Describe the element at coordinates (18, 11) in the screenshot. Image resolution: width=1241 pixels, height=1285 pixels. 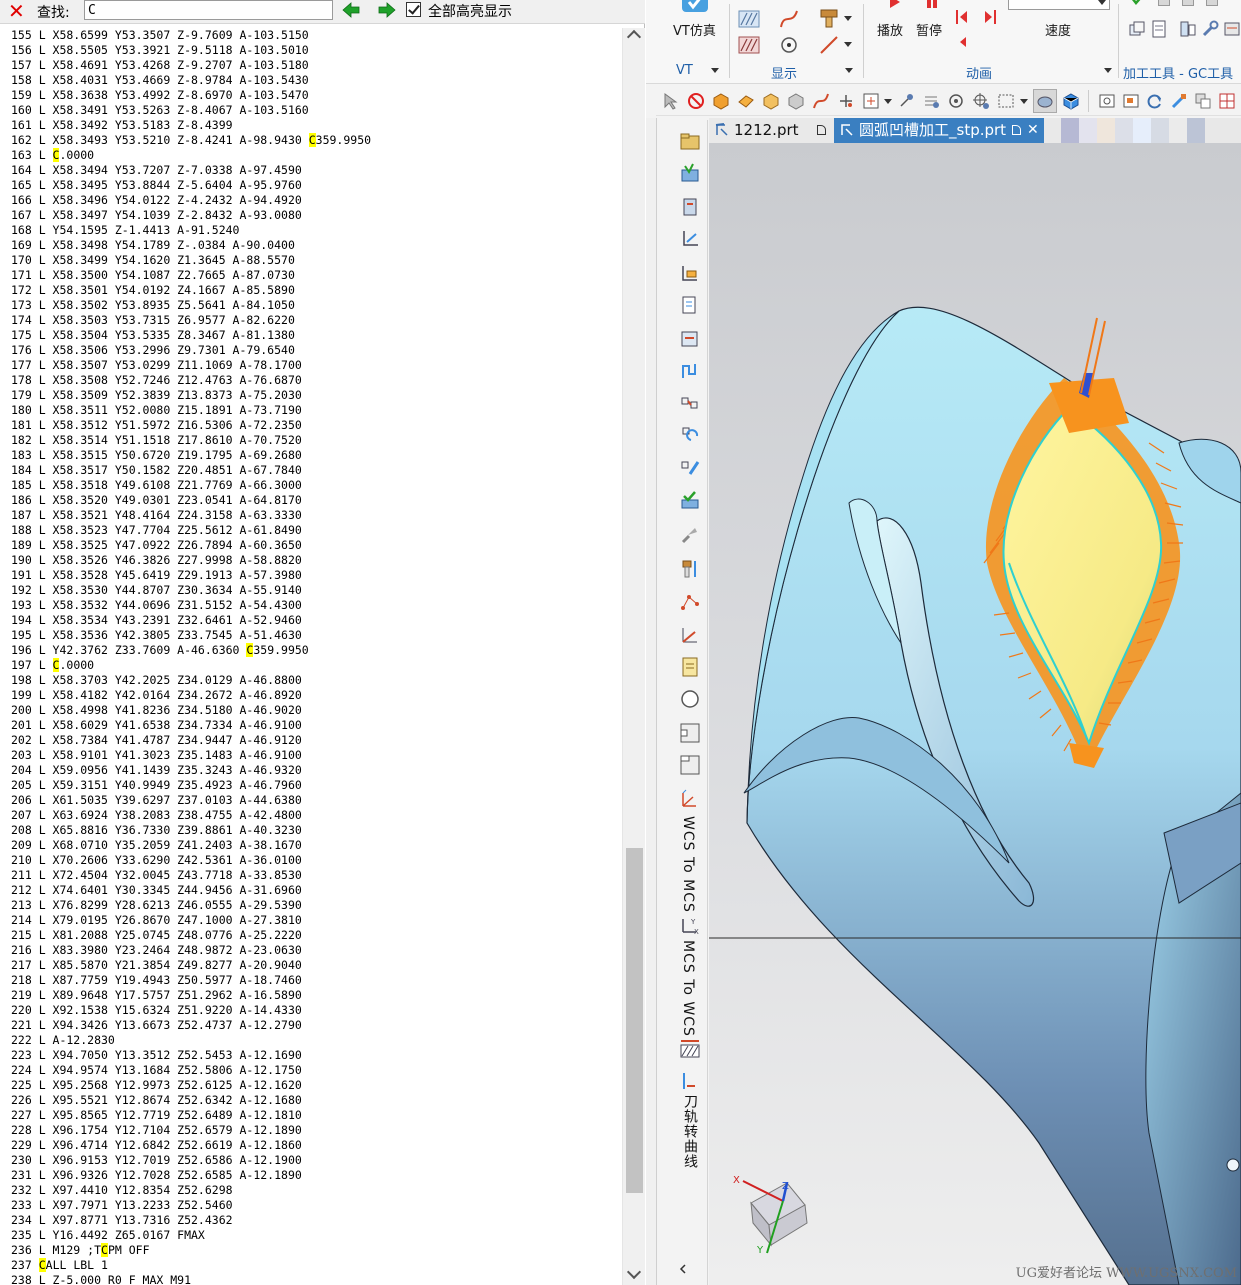
I see `close-find-icon: ✕` at that location.